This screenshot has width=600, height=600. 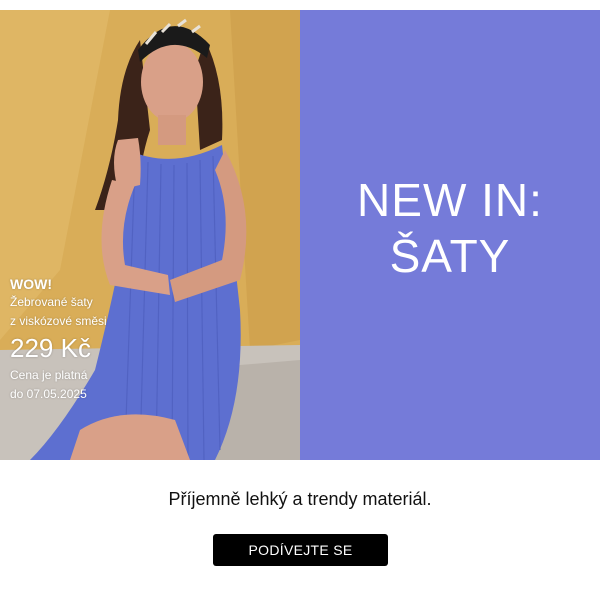 I want to click on headline-line2: ŠATY, so click(x=450, y=256).